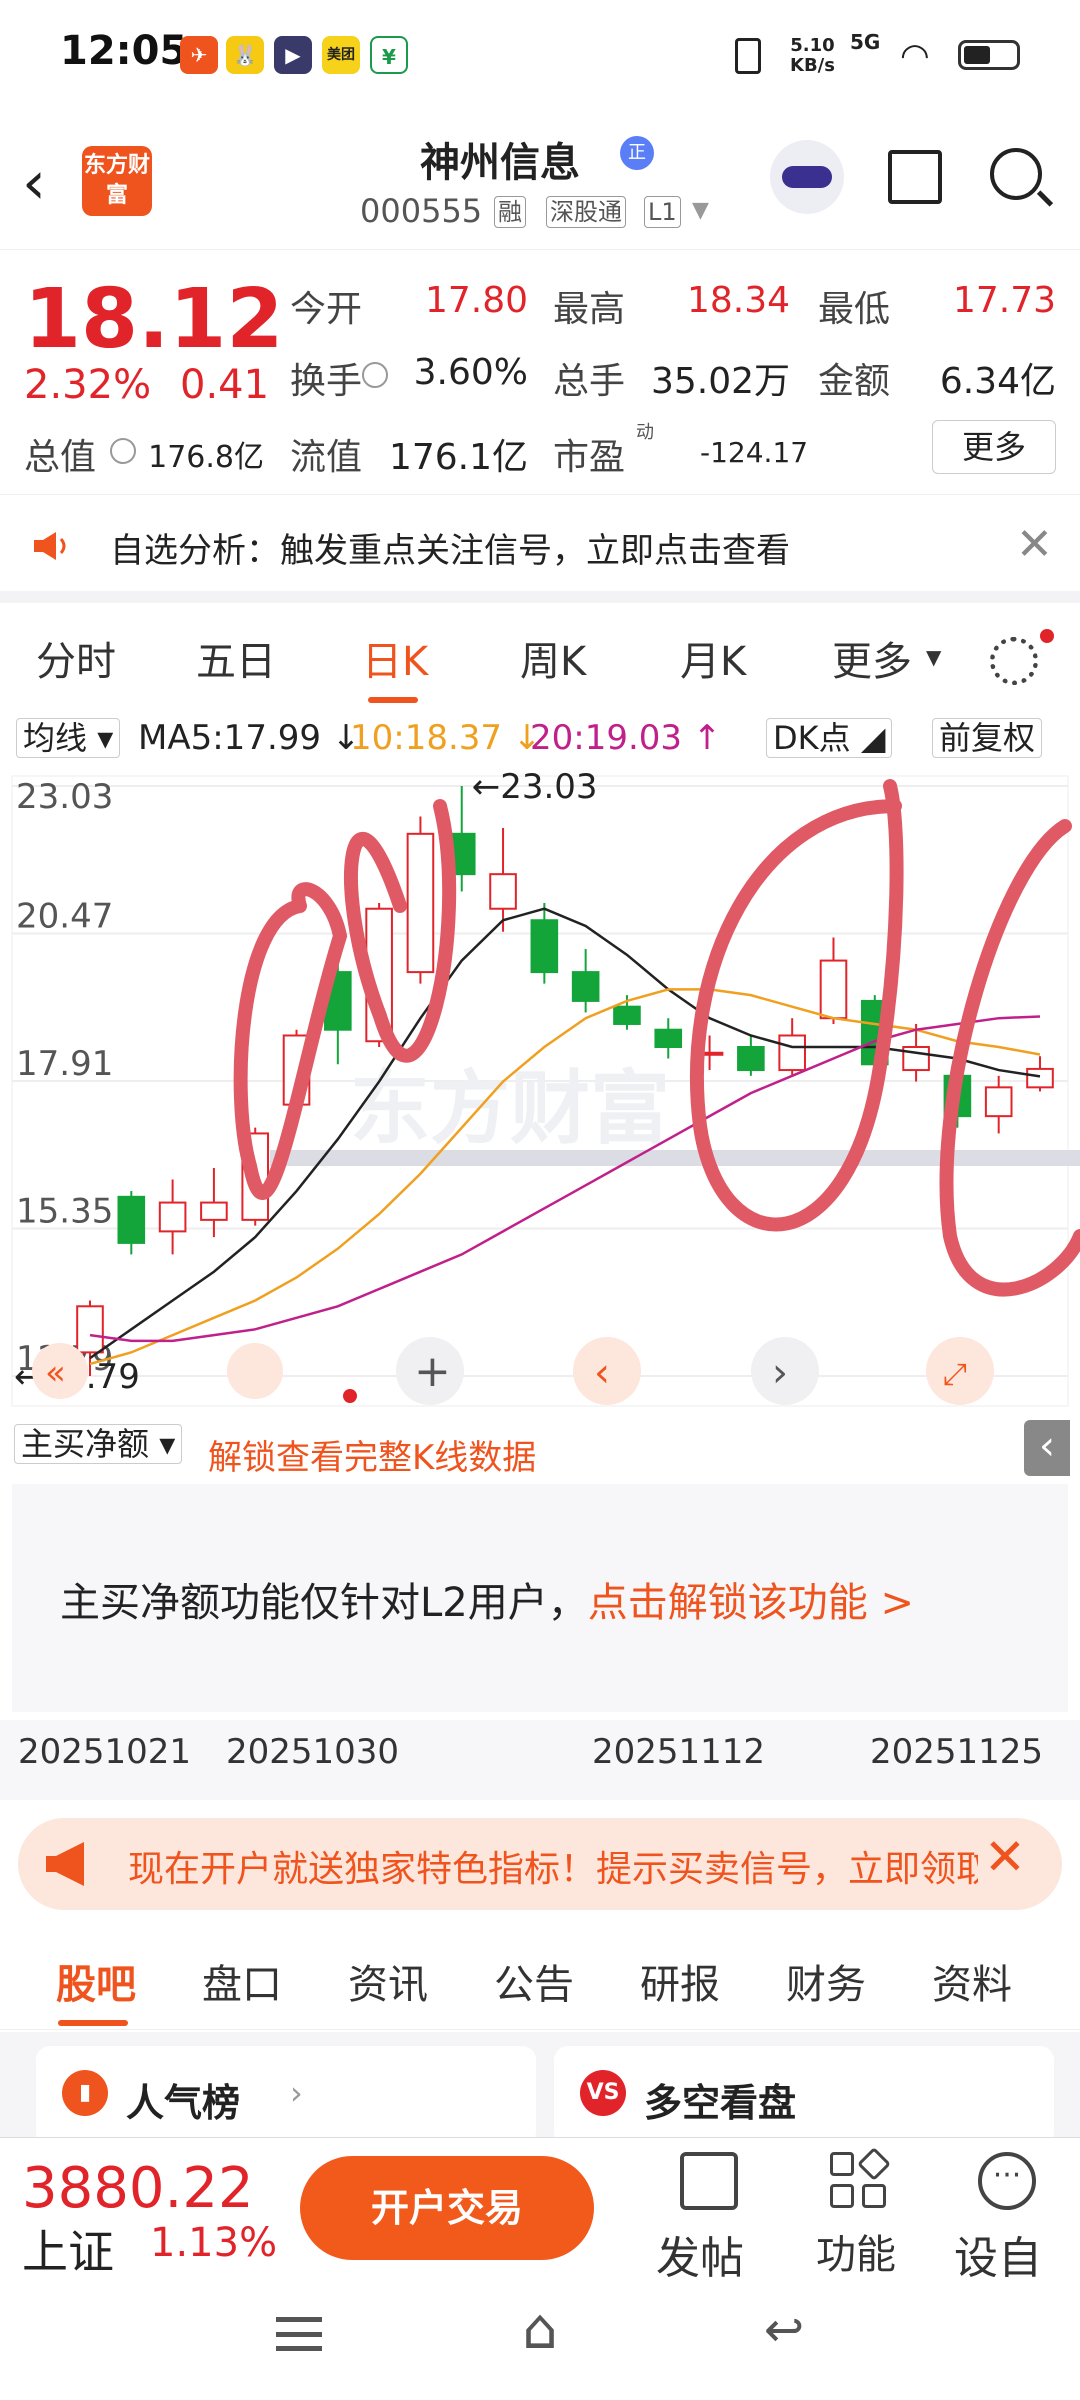 The width and height of the screenshot is (1080, 2400). I want to click on tab-daily-k: 日K, so click(395, 658).